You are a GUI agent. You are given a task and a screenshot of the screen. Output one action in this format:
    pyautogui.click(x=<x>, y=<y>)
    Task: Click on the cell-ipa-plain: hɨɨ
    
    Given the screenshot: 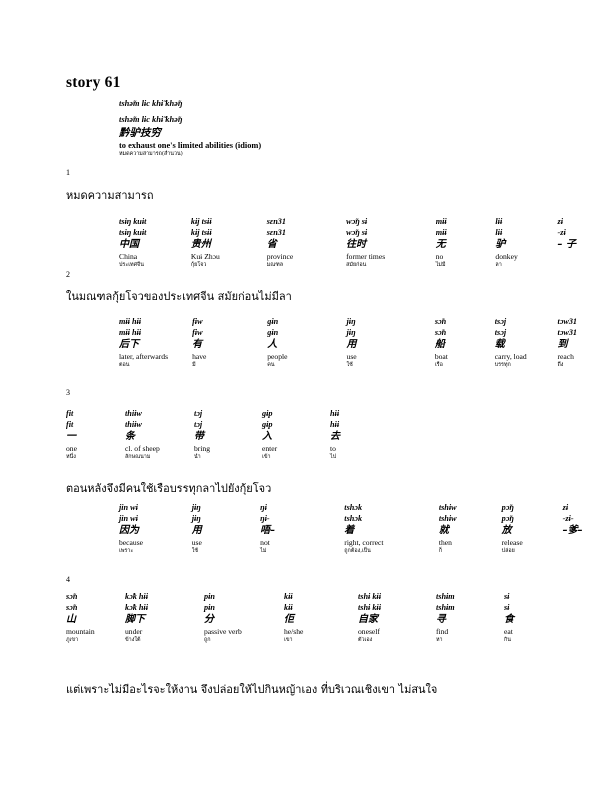 What is the action you would take?
    pyautogui.click(x=335, y=425)
    